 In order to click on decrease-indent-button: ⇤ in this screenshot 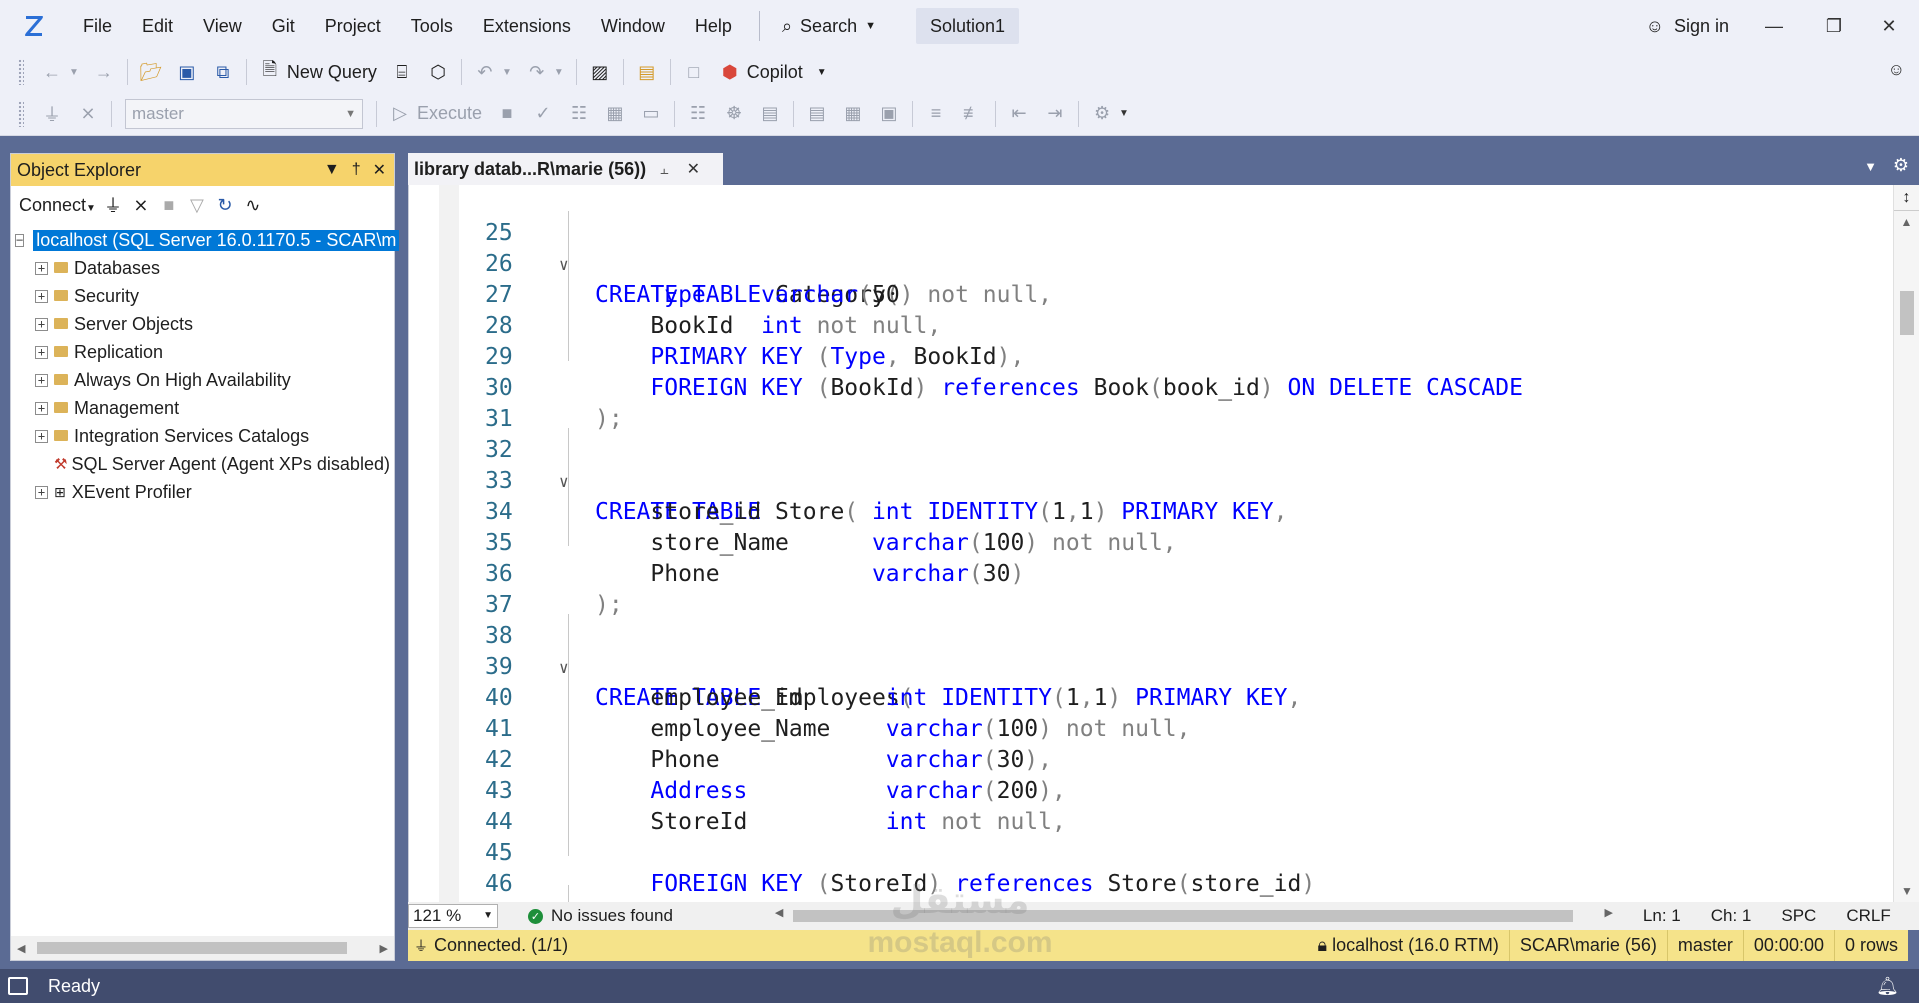, I will do `click(1019, 114)`.